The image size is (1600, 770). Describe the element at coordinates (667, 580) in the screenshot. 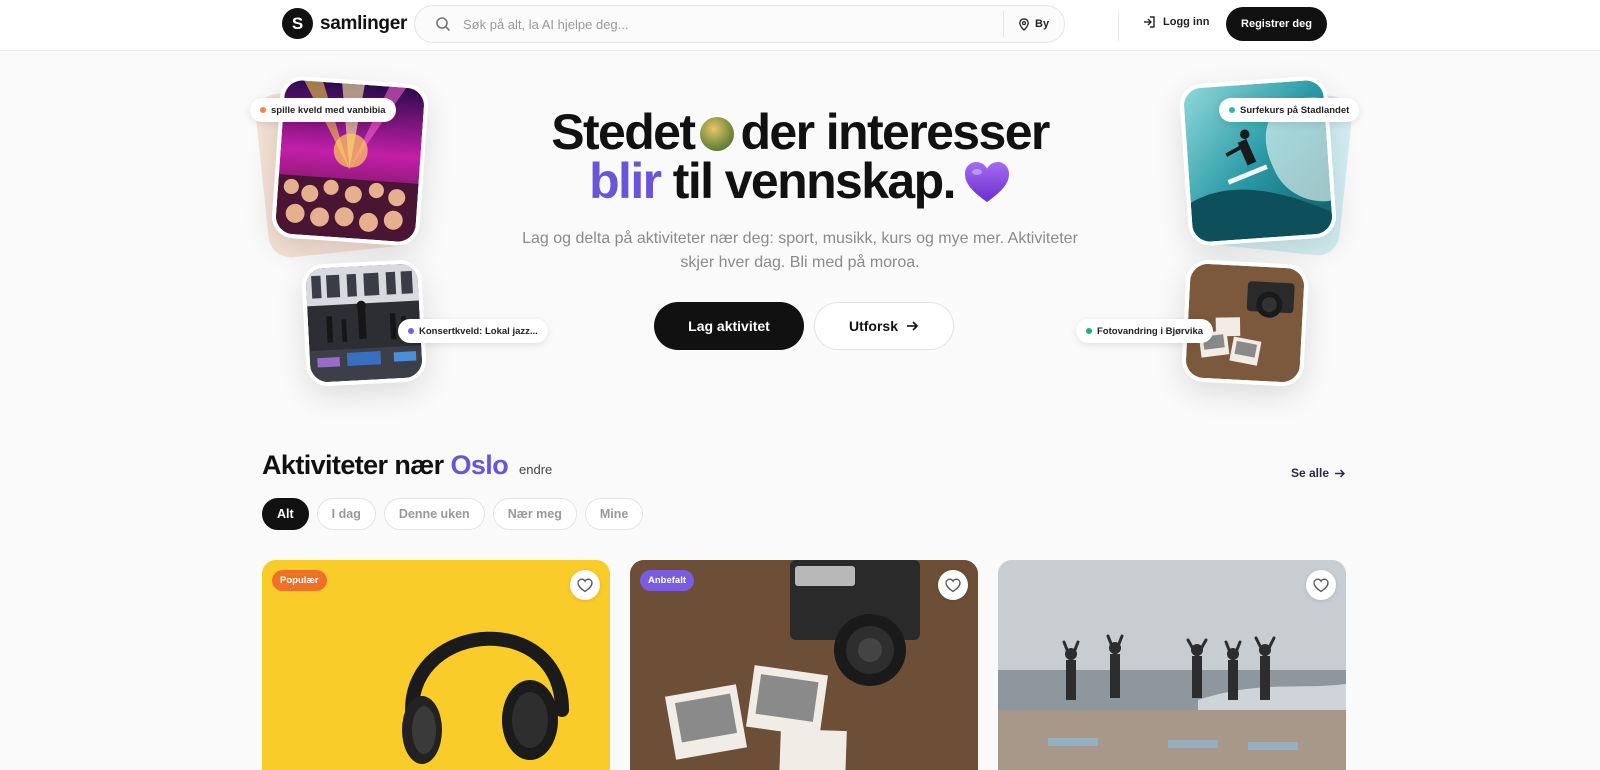

I see `recommended-badge: Anbefalt` at that location.